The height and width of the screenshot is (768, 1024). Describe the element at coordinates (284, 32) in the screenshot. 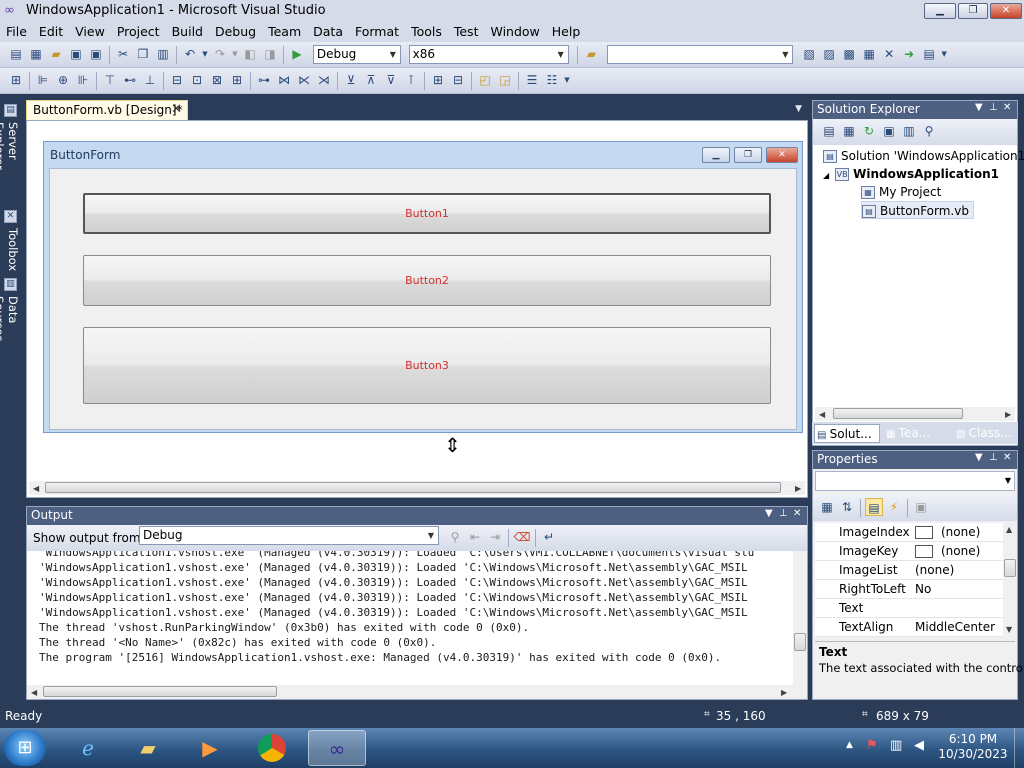

I see `menu-team: Team` at that location.